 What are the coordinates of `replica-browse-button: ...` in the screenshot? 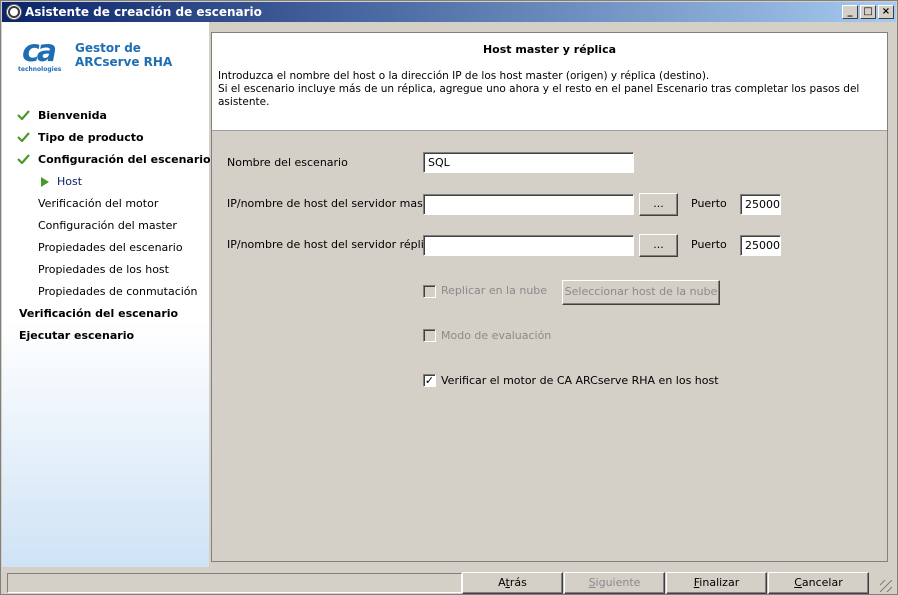 It's located at (658, 245).